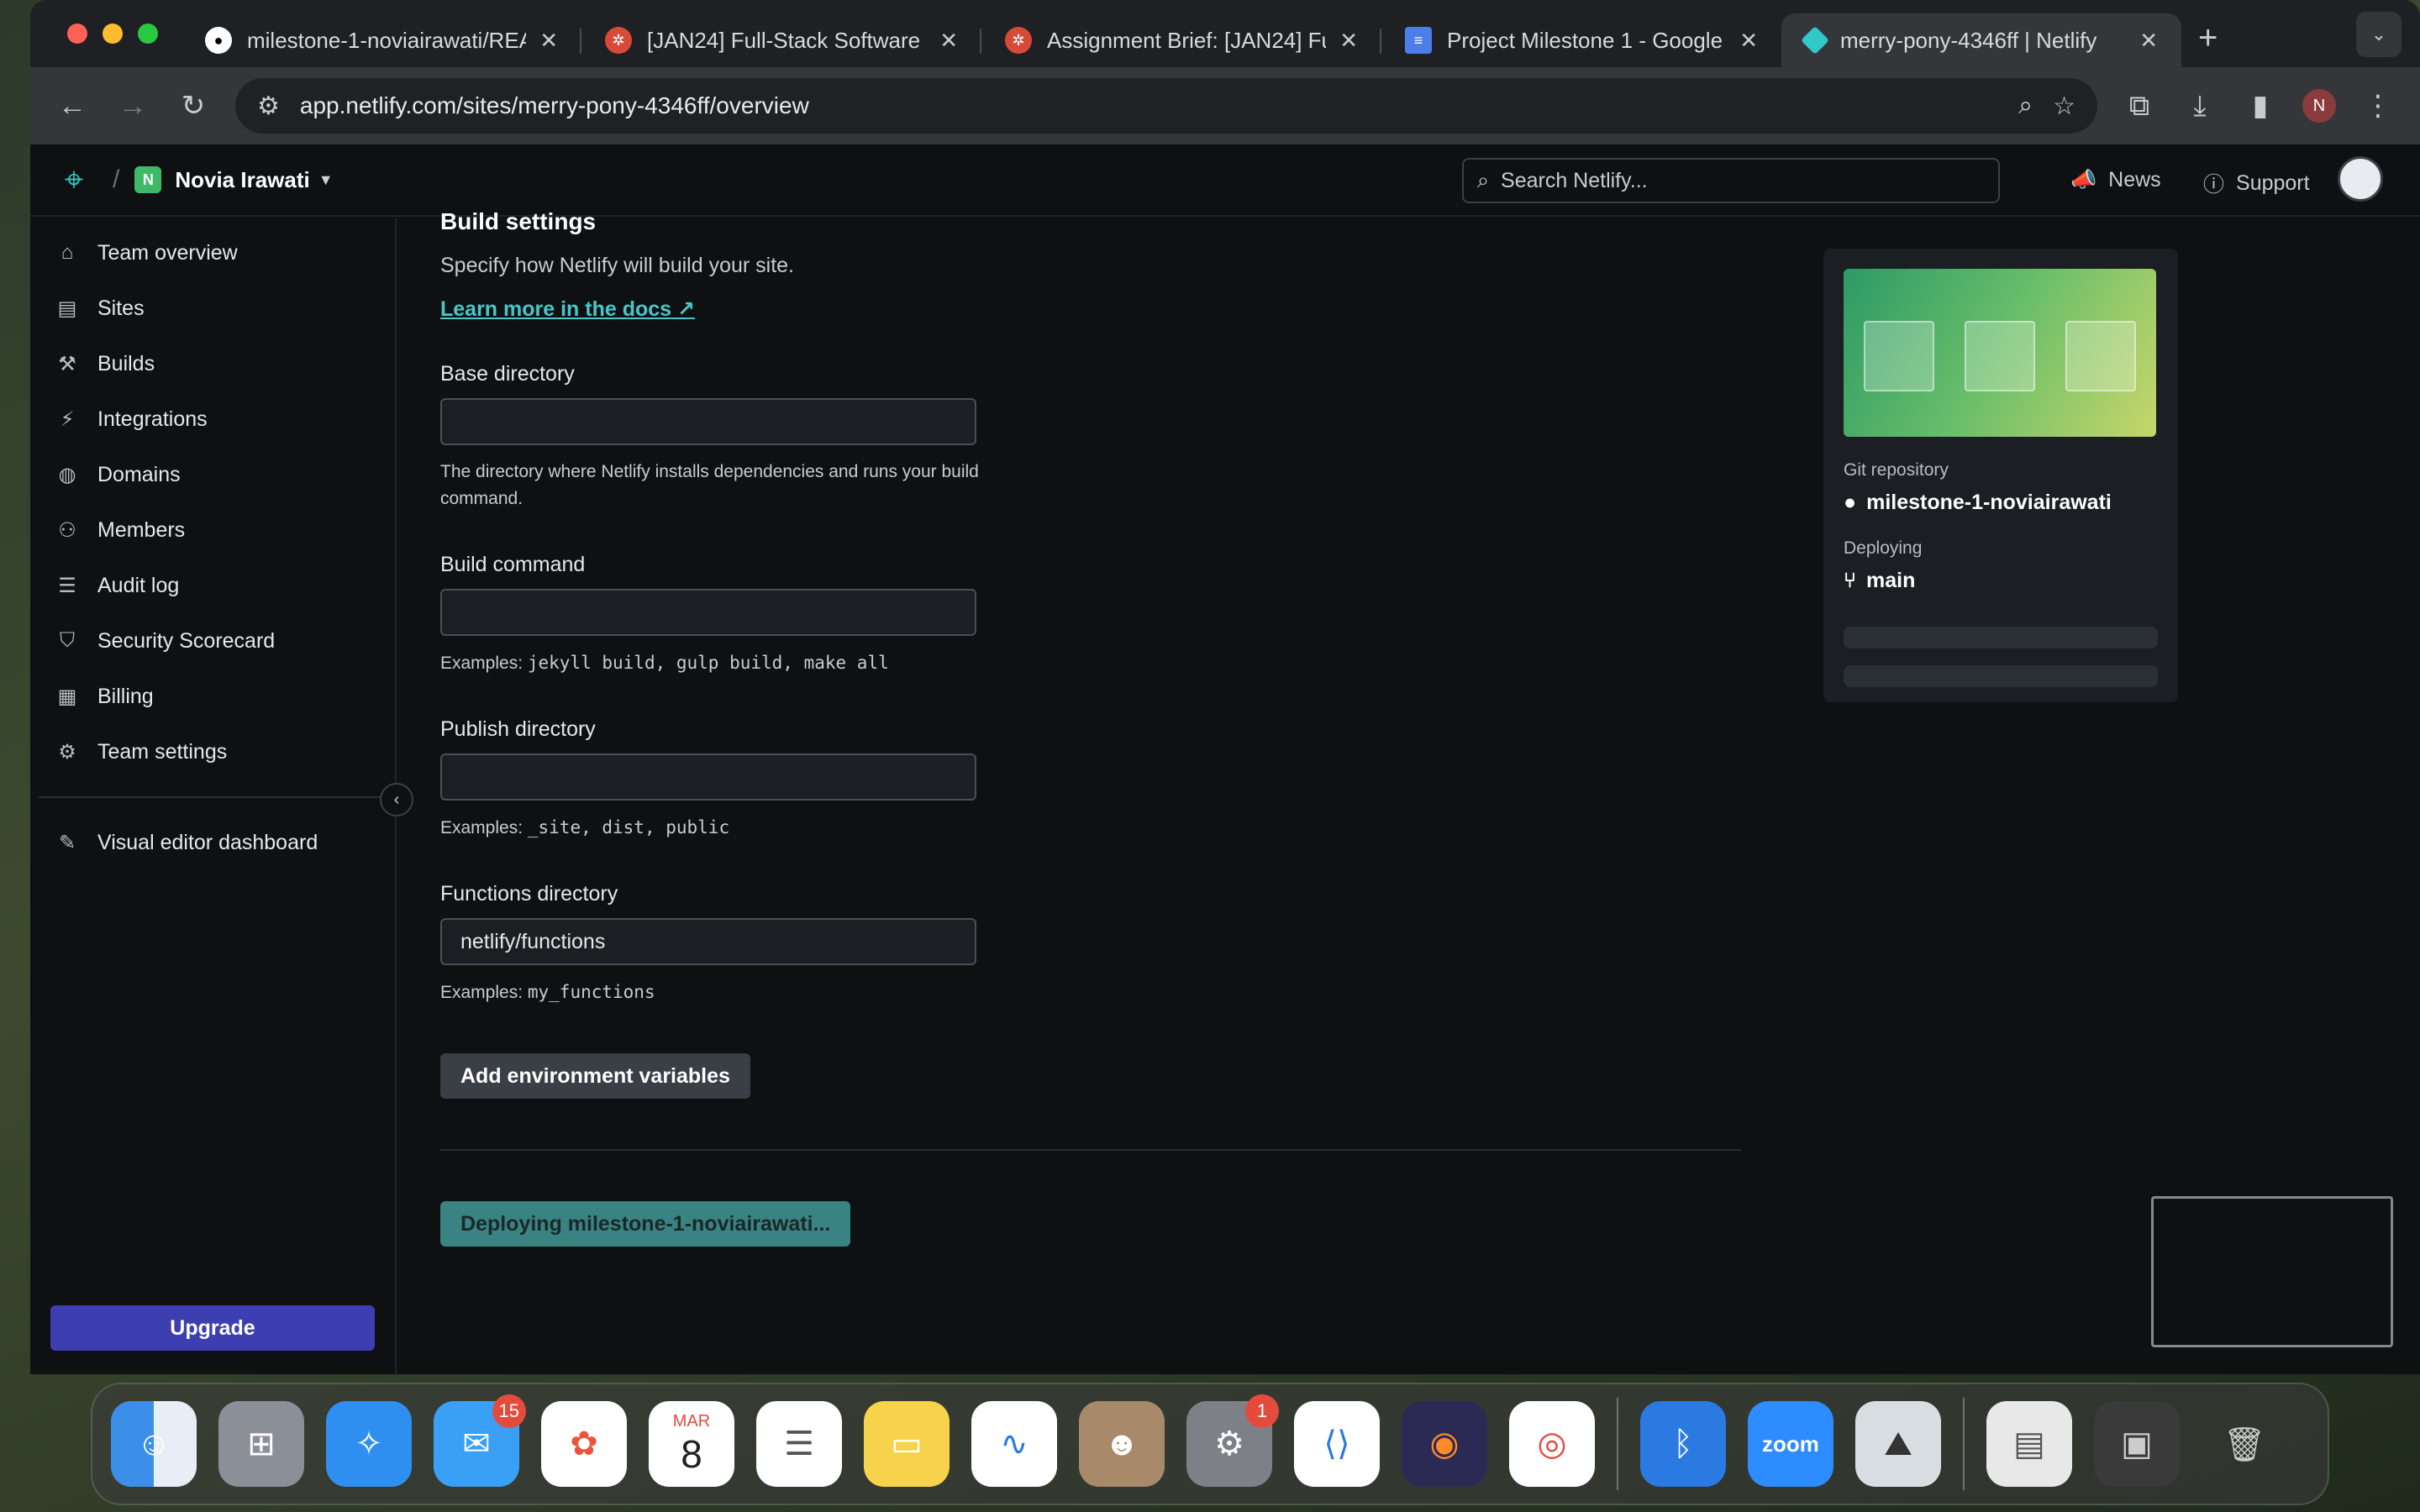  What do you see at coordinates (212, 253) in the screenshot?
I see `sidebar-item-team-overview: ⌂ Team overview` at bounding box center [212, 253].